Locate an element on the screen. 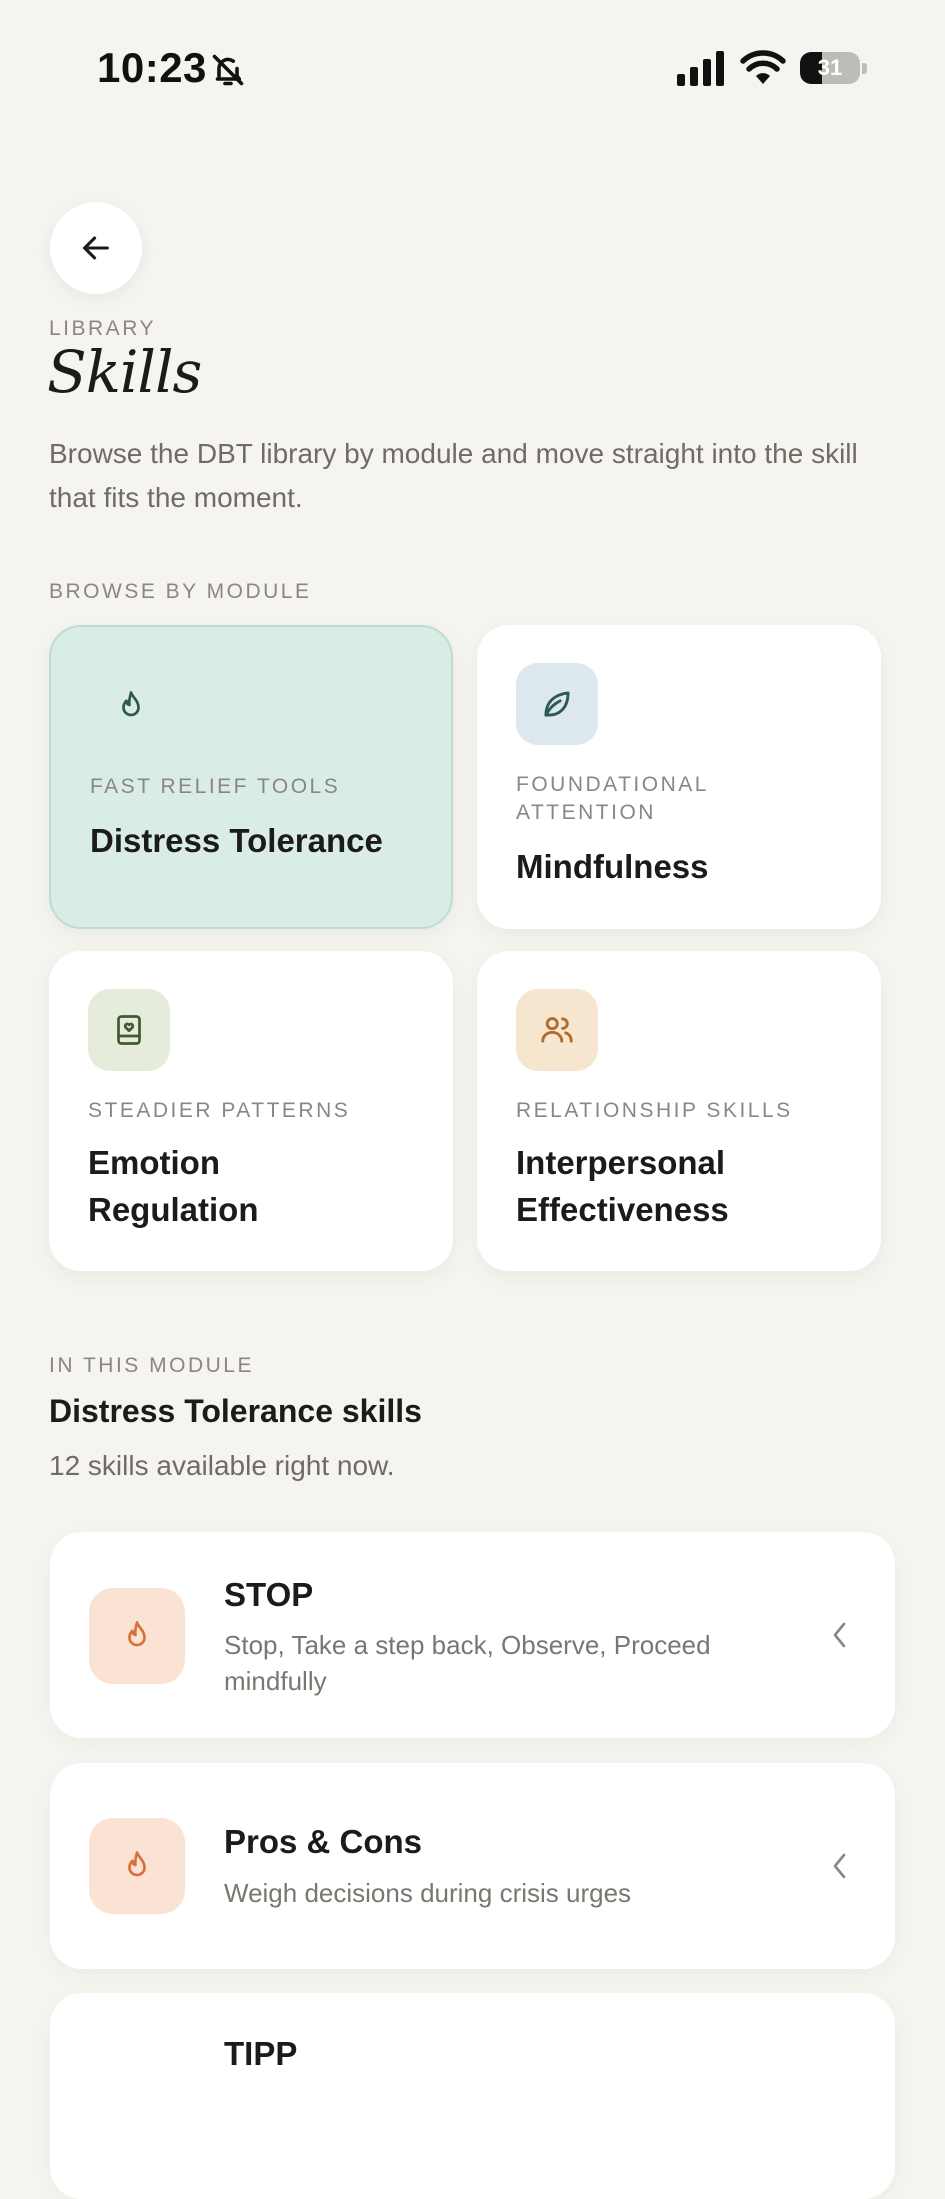 This screenshot has height=2199, width=945. module-section-title: Distress Tolerance skills is located at coordinates (235, 1411).